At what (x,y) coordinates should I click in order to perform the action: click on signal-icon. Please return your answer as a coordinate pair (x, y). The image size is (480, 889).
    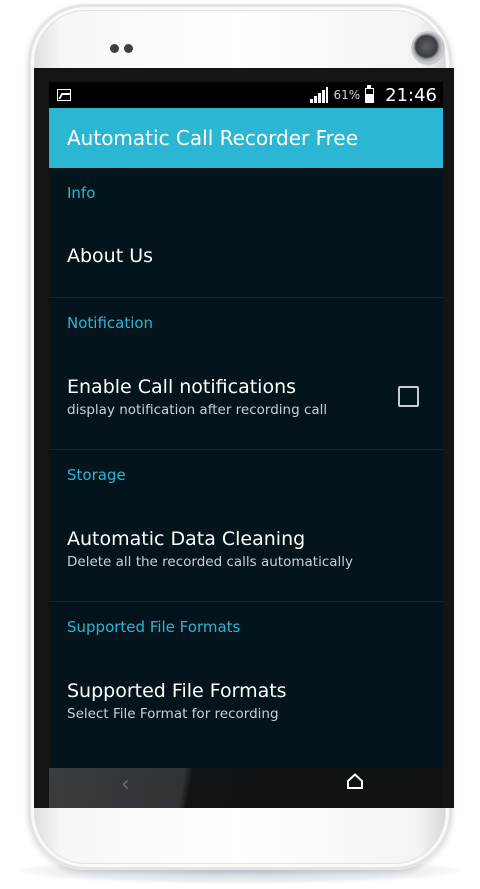
    Looking at the image, I should click on (319, 95).